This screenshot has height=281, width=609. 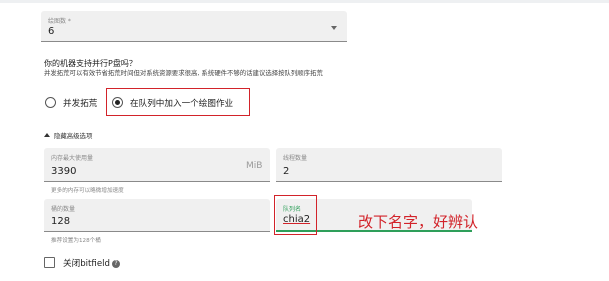 I want to click on max-memory-unit: MiB, so click(x=254, y=166).